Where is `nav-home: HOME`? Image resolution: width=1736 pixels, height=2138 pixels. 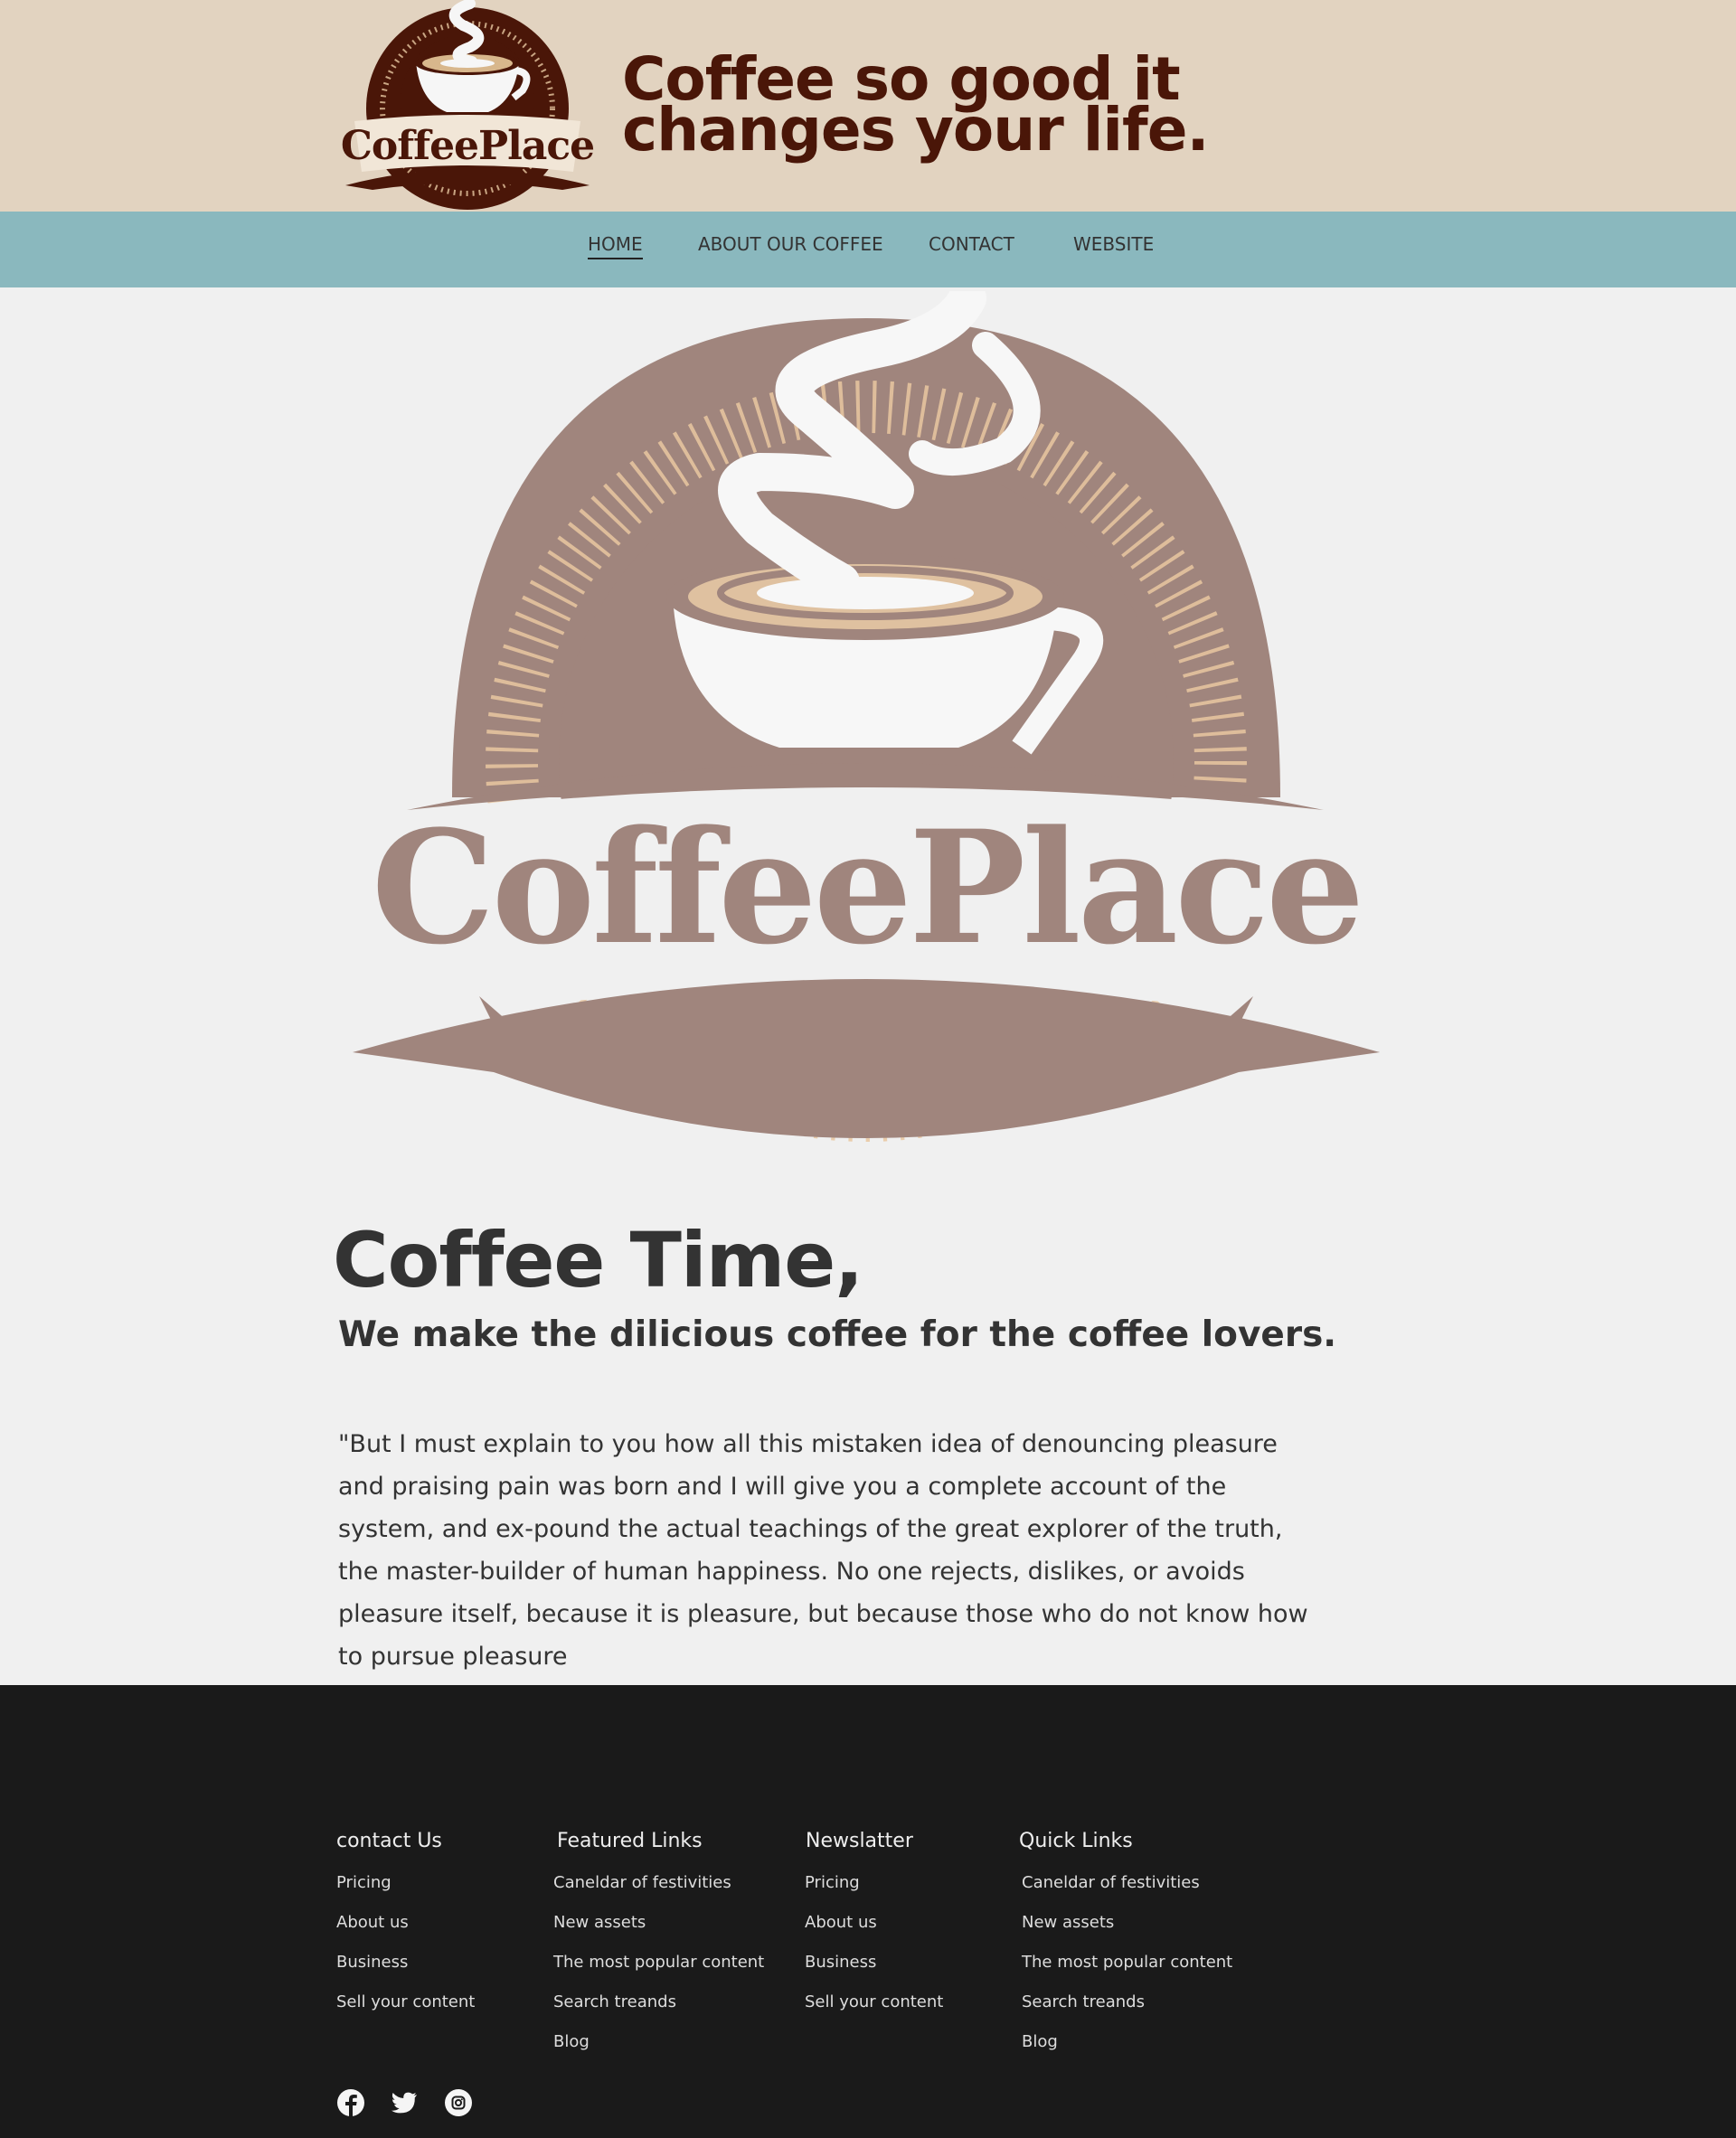
nav-home: HOME is located at coordinates (616, 246).